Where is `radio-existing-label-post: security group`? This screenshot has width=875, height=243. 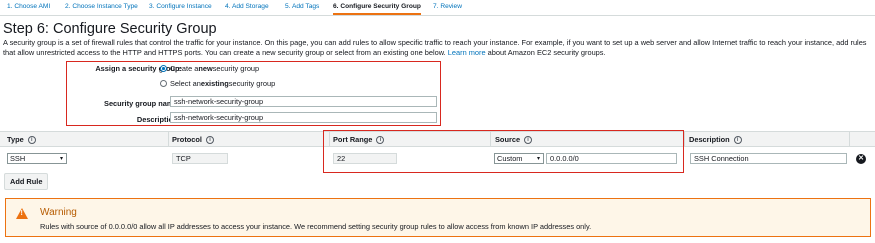
radio-existing-label-post: security group is located at coordinates (252, 83).